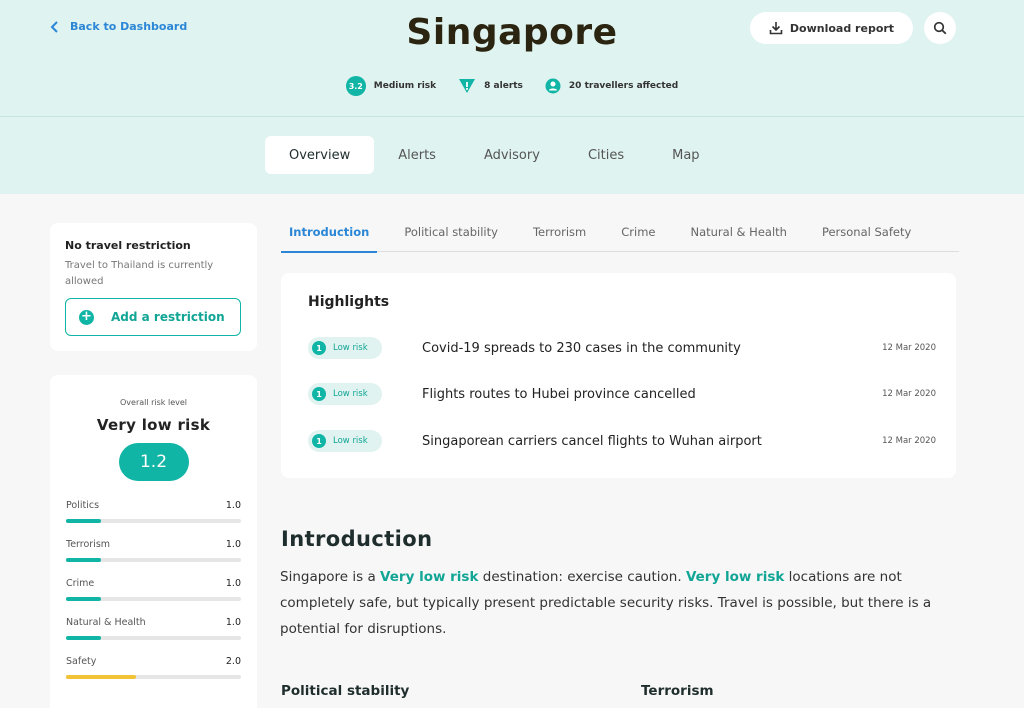  I want to click on terrorism-heading: Terrorism, so click(677, 691).